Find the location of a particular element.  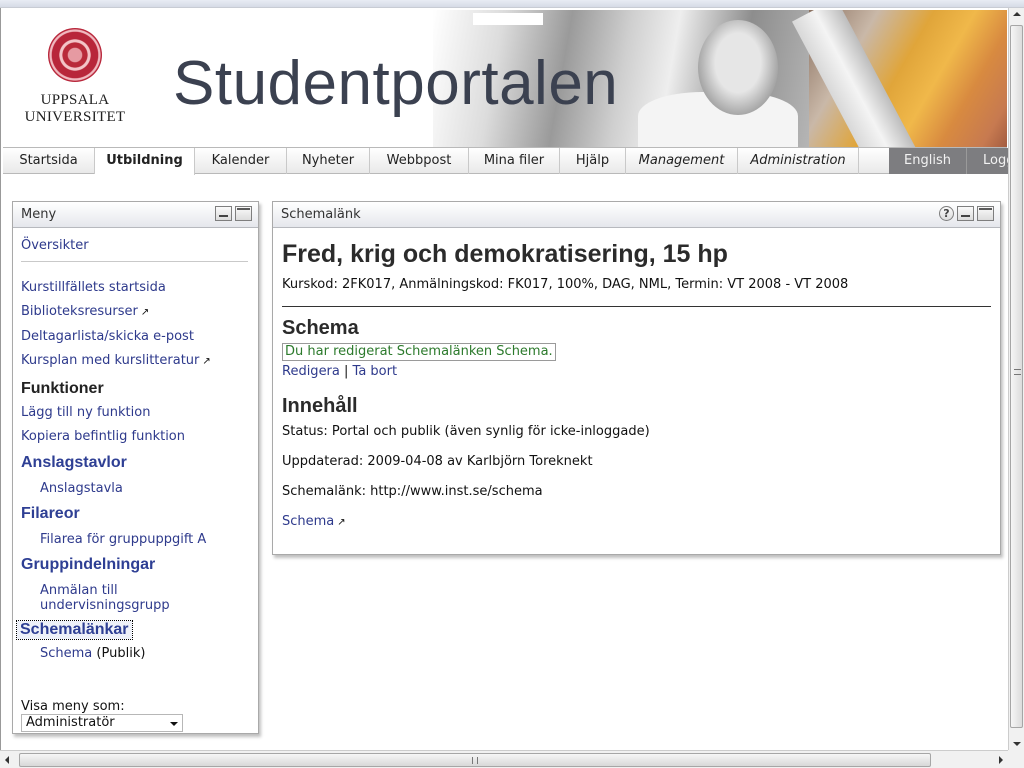

vertical-scrollbar is located at coordinates (1016, 379).